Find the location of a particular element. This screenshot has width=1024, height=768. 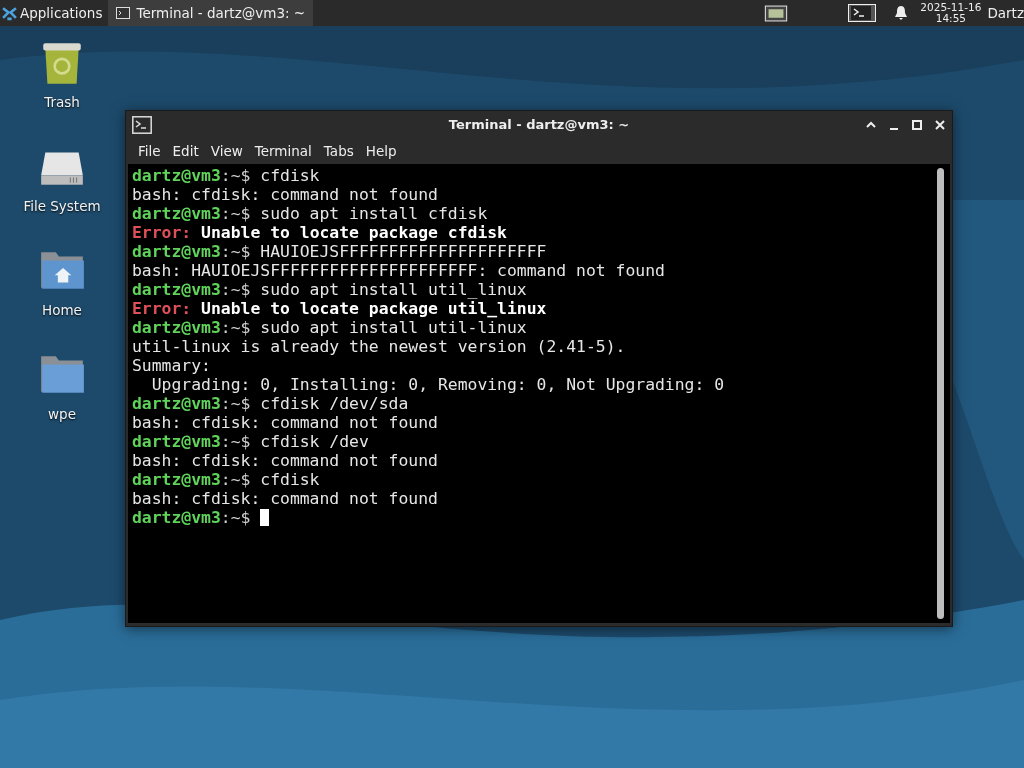

terminal-line: dartz@vm3:~$ cfdisk /dev/sda is located at coordinates (271, 403).